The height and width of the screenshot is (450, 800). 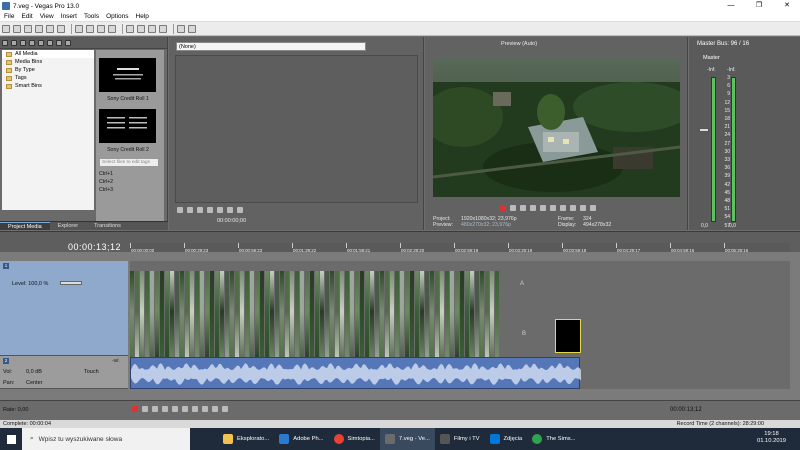 I want to click on tree-item-by-type: By Type, so click(x=48, y=70).